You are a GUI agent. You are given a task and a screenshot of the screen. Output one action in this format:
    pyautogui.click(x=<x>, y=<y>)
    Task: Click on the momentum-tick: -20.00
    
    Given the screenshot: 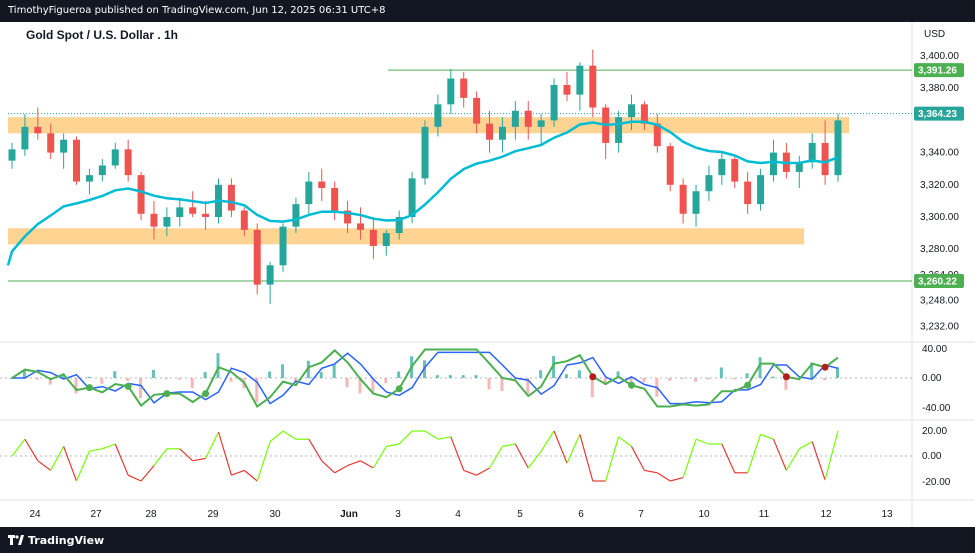 What is the action you would take?
    pyautogui.click(x=936, y=482)
    